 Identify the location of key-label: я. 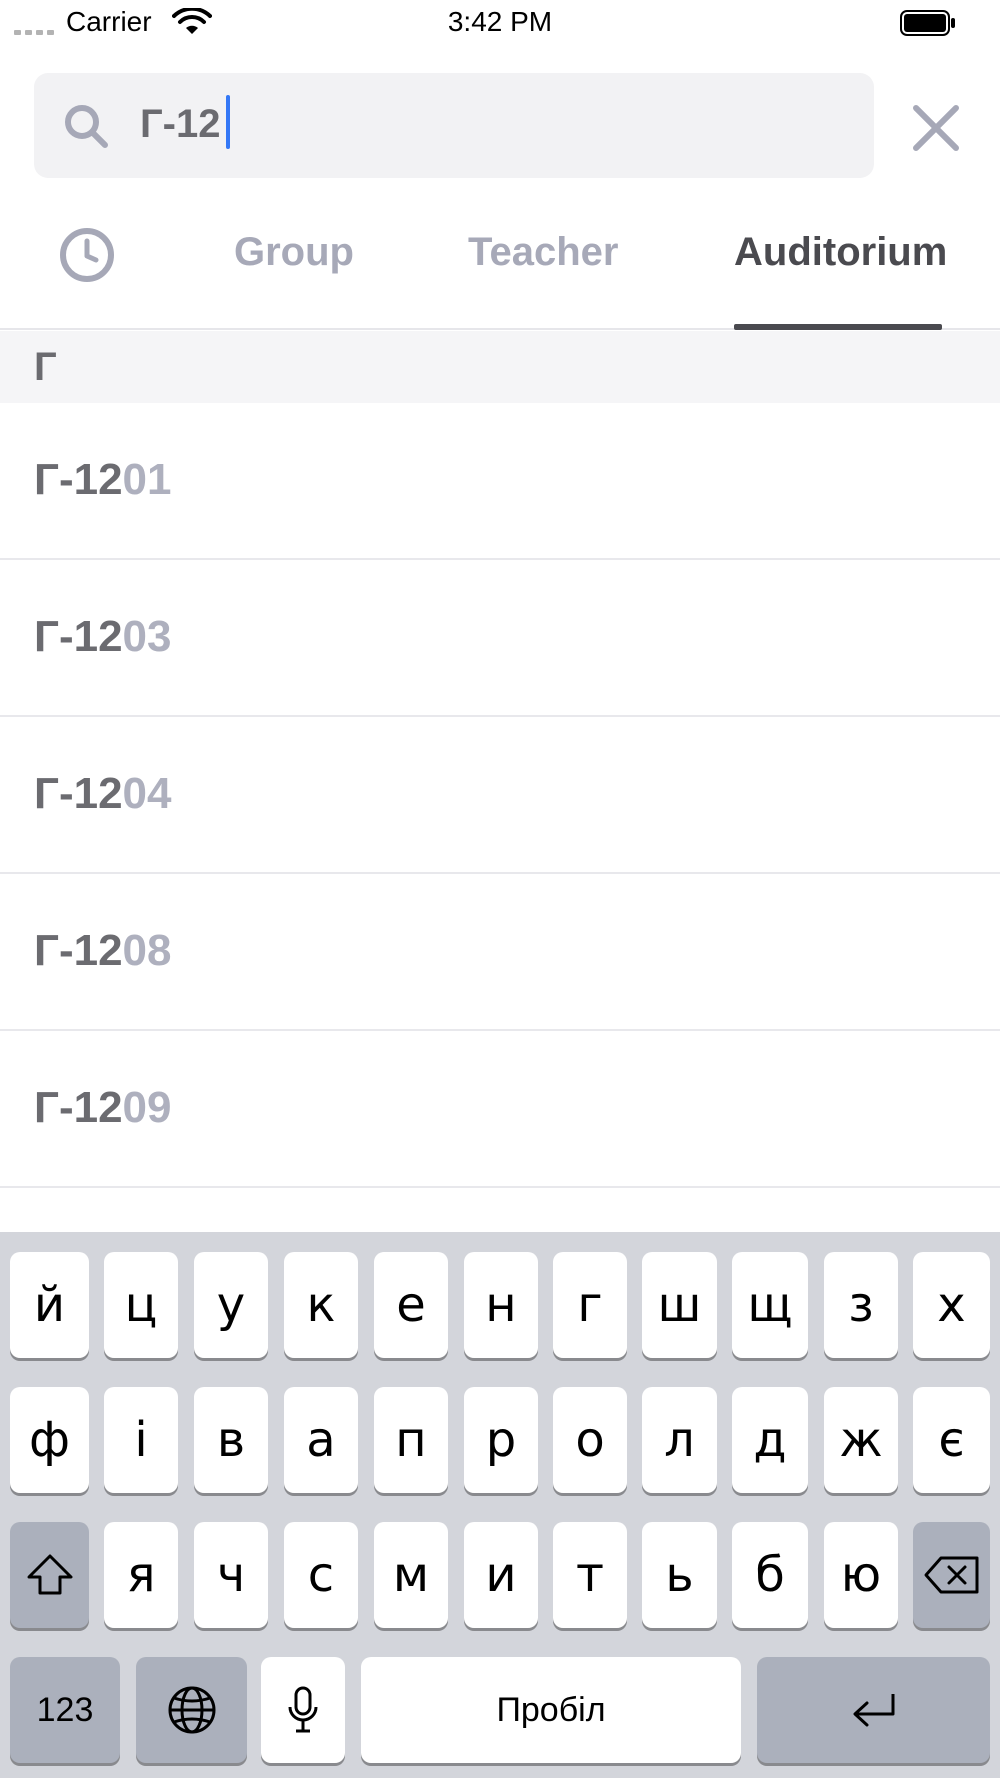
(141, 1575).